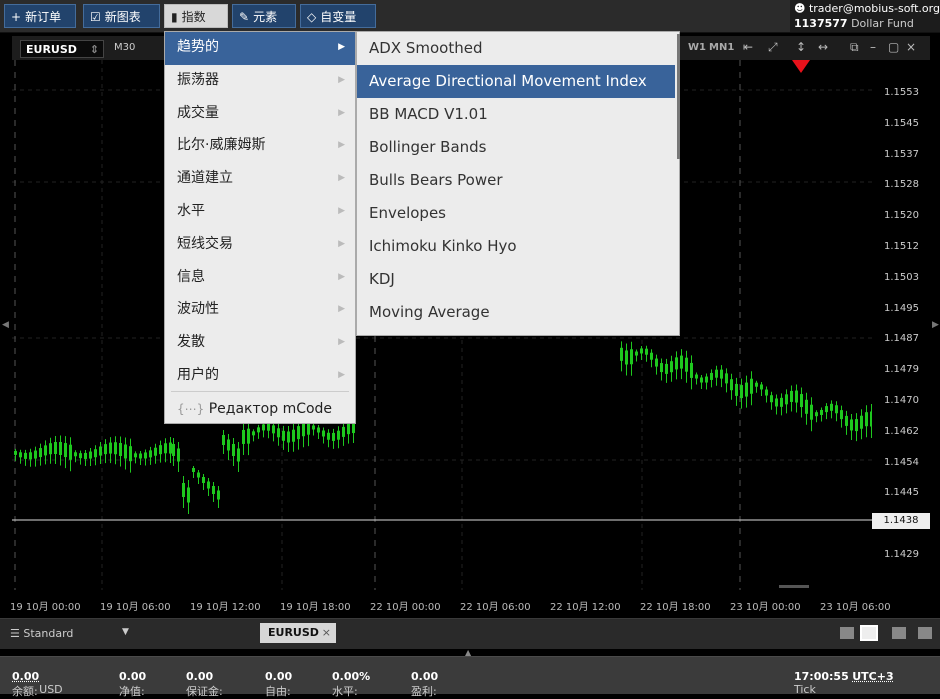 The height and width of the screenshot is (699, 940). Describe the element at coordinates (40, 16) in the screenshot. I see `new-order-button: + 新订单` at that location.